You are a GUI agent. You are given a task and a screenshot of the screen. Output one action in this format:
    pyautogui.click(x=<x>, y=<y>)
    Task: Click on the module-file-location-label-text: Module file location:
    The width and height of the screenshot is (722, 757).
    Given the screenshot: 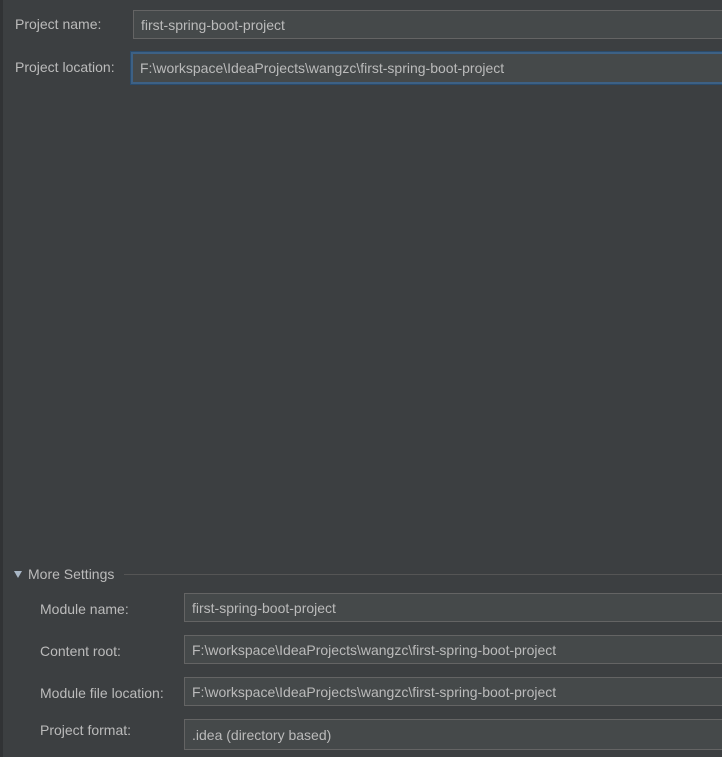 What is the action you would take?
    pyautogui.click(x=102, y=693)
    